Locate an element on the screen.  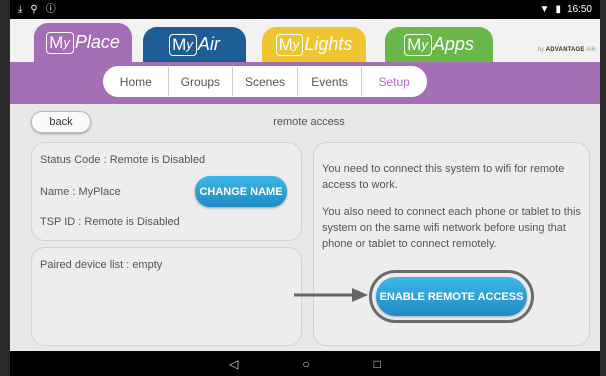
recents-icon: □ is located at coordinates (377, 364).